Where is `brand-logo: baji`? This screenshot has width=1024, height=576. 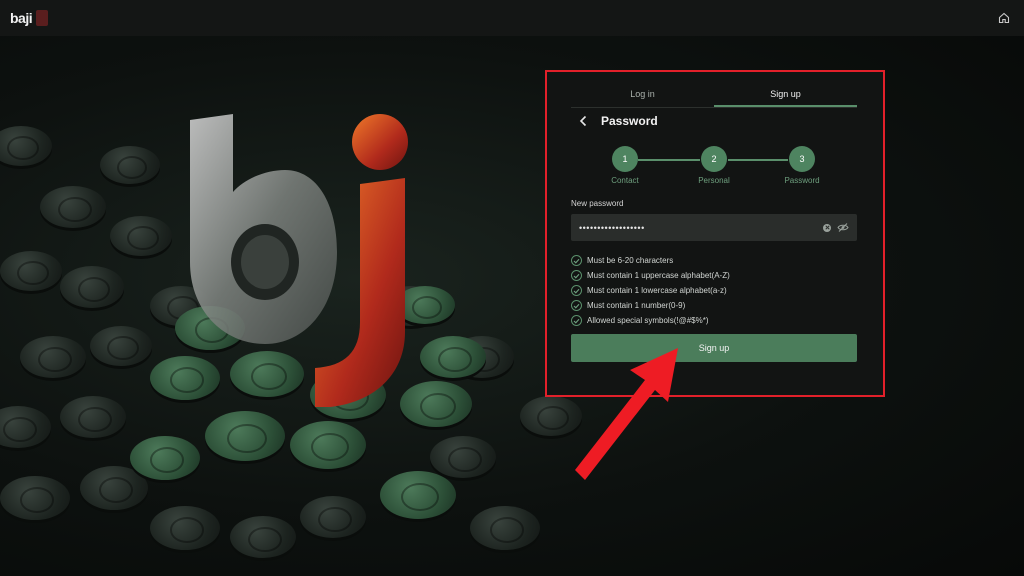
brand-logo: baji is located at coordinates (29, 18).